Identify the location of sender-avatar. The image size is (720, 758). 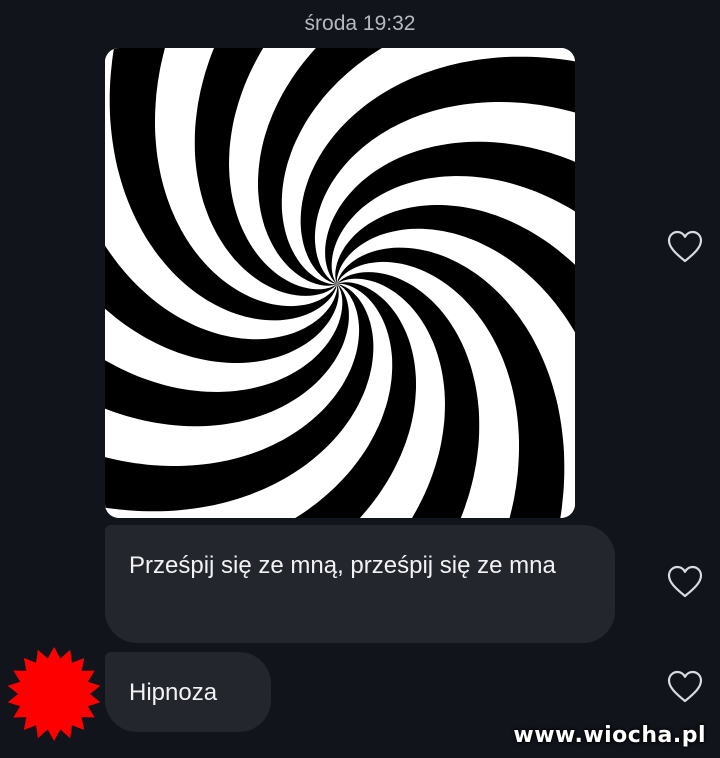
(54, 694).